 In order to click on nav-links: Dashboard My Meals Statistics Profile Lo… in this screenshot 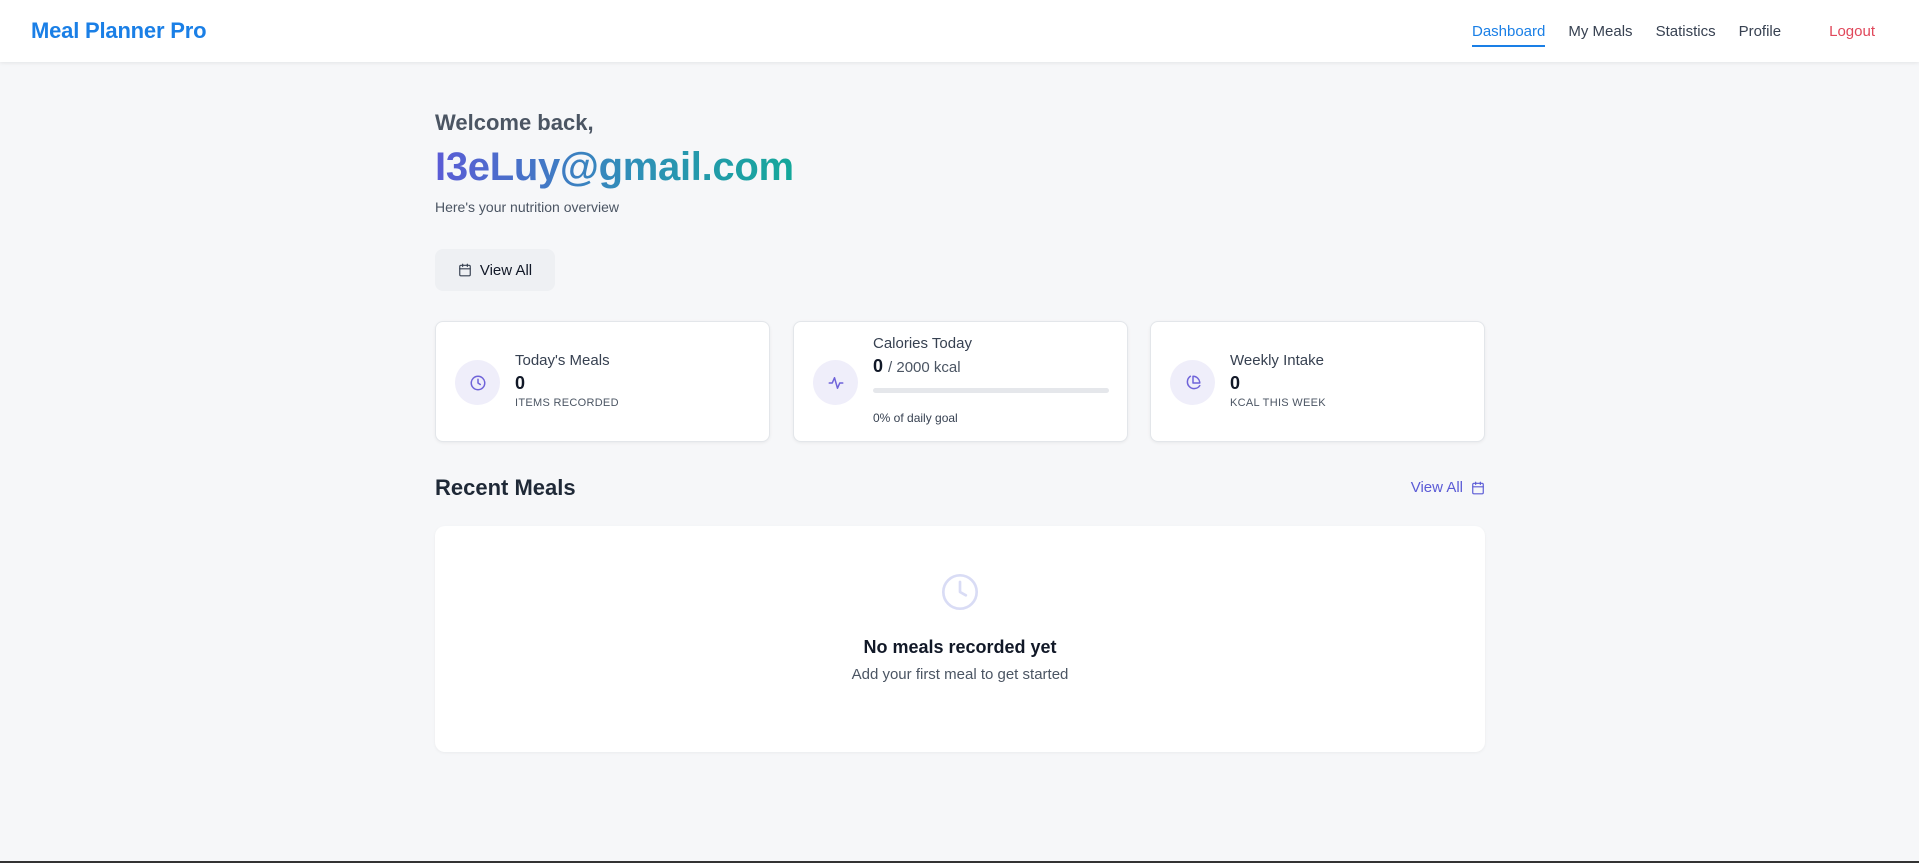, I will do `click(1668, 31)`.